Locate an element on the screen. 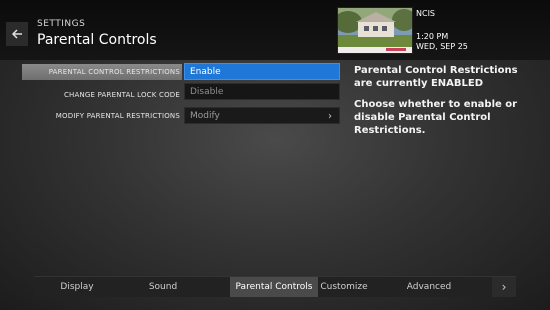  menu-item-modify-restrictions: MODIFY PARENTAL RESTRICTIONS is located at coordinates (118, 116).